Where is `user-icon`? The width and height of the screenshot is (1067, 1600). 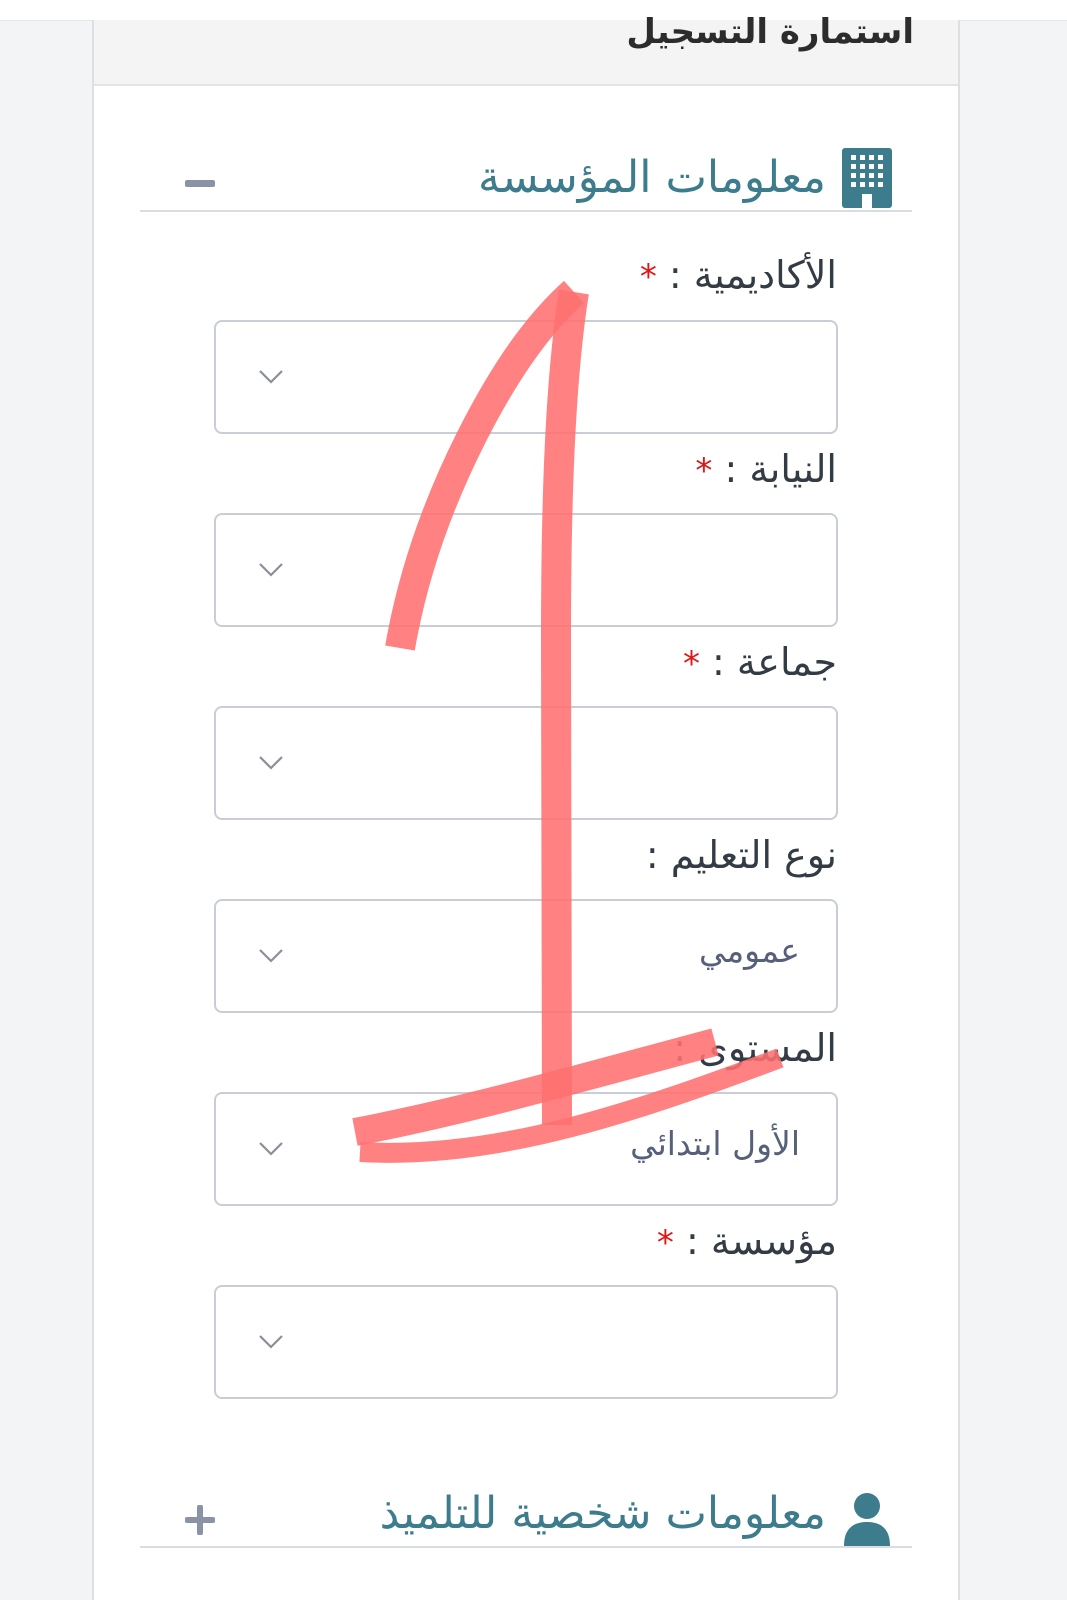
user-icon is located at coordinates (867, 1519).